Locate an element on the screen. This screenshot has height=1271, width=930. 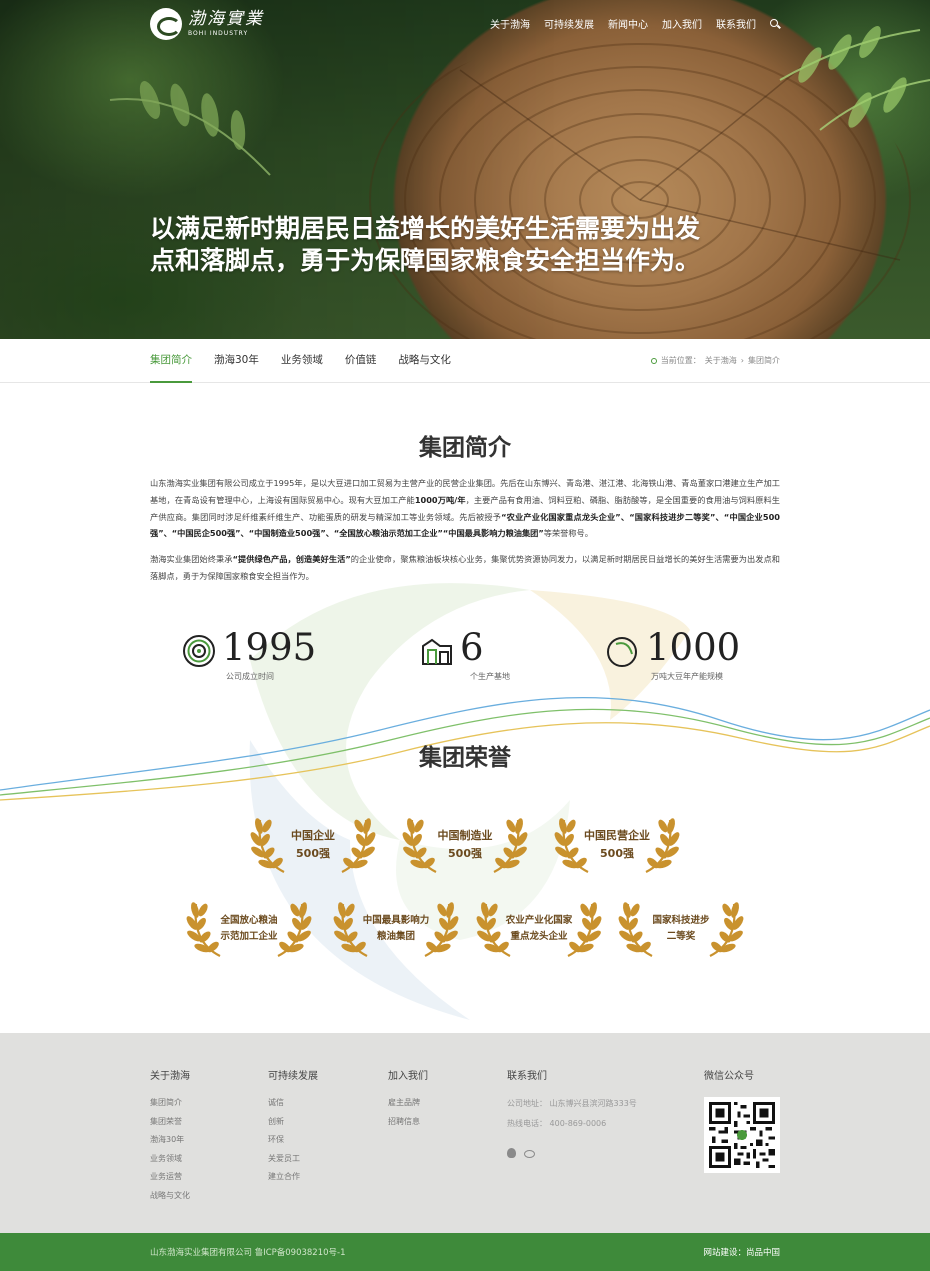
logo-name-cn: 渤海實業 is located at coordinates (226, 19).